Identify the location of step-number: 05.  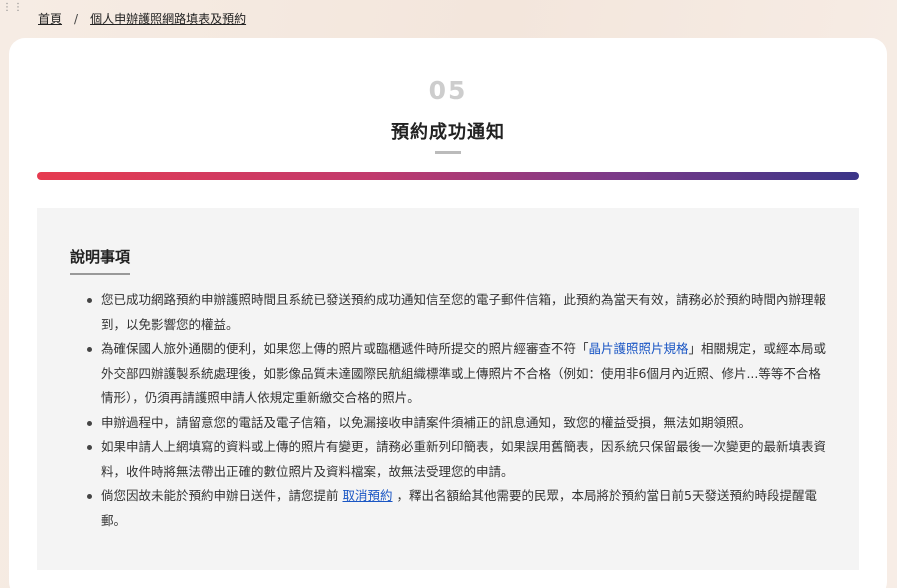
(448, 90).